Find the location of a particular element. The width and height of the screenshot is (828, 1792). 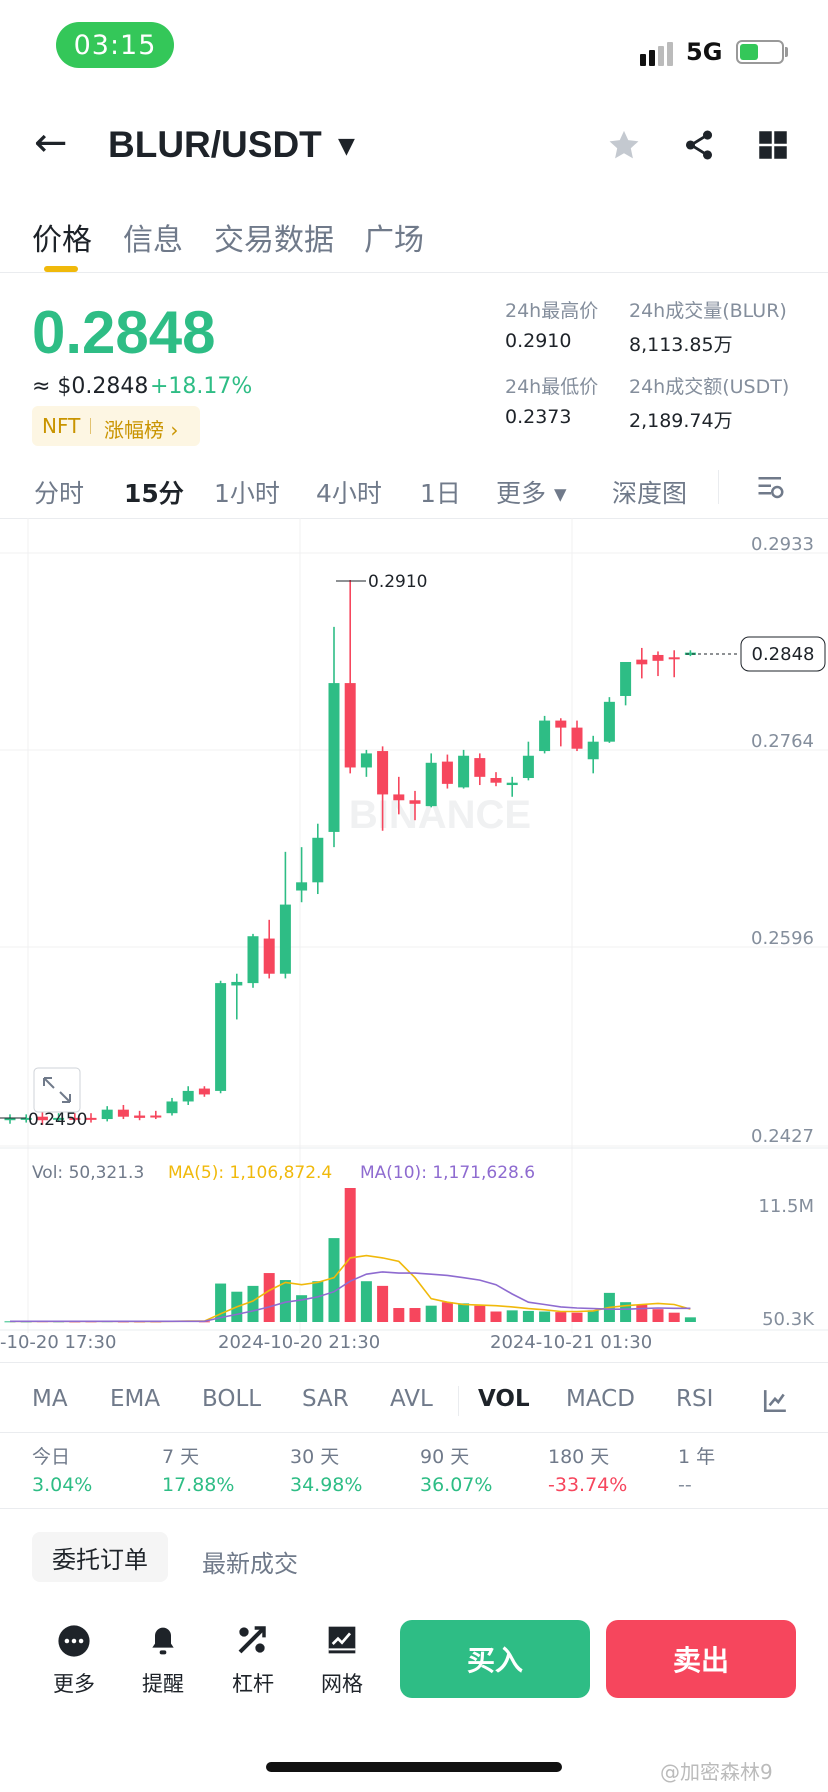

interval-line: 分时 is located at coordinates (59, 492).